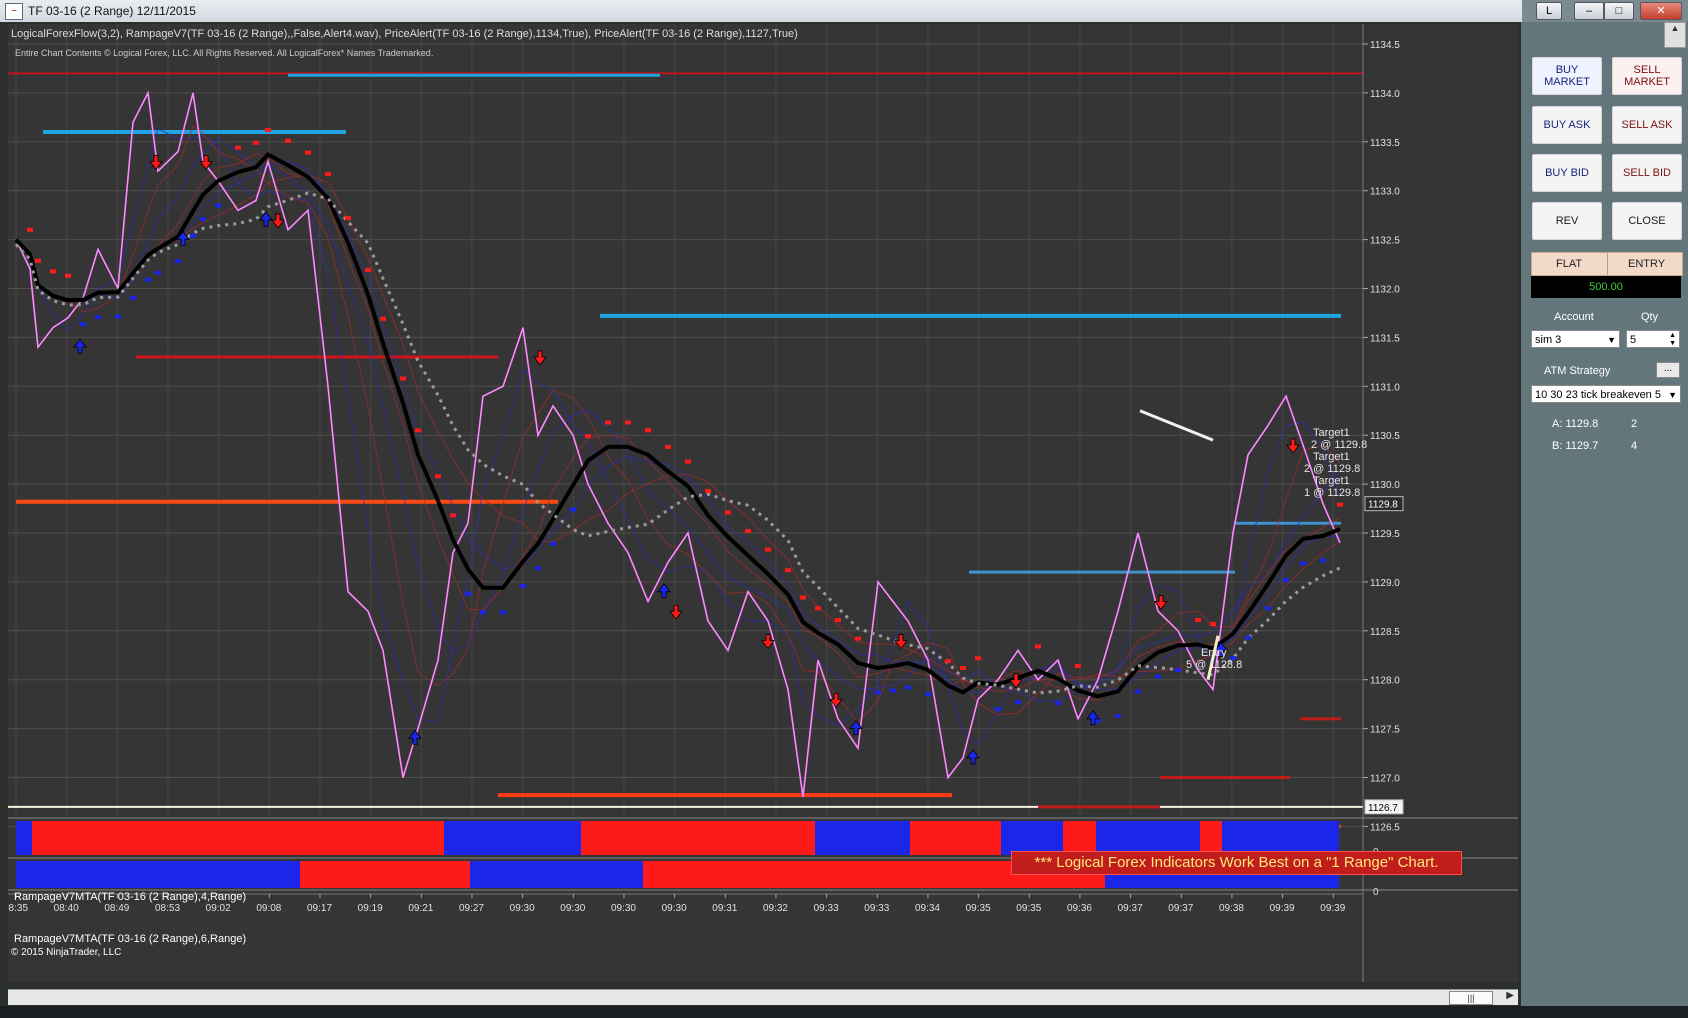  What do you see at coordinates (1548, 340) in the screenshot?
I see `account-value: sim 3` at bounding box center [1548, 340].